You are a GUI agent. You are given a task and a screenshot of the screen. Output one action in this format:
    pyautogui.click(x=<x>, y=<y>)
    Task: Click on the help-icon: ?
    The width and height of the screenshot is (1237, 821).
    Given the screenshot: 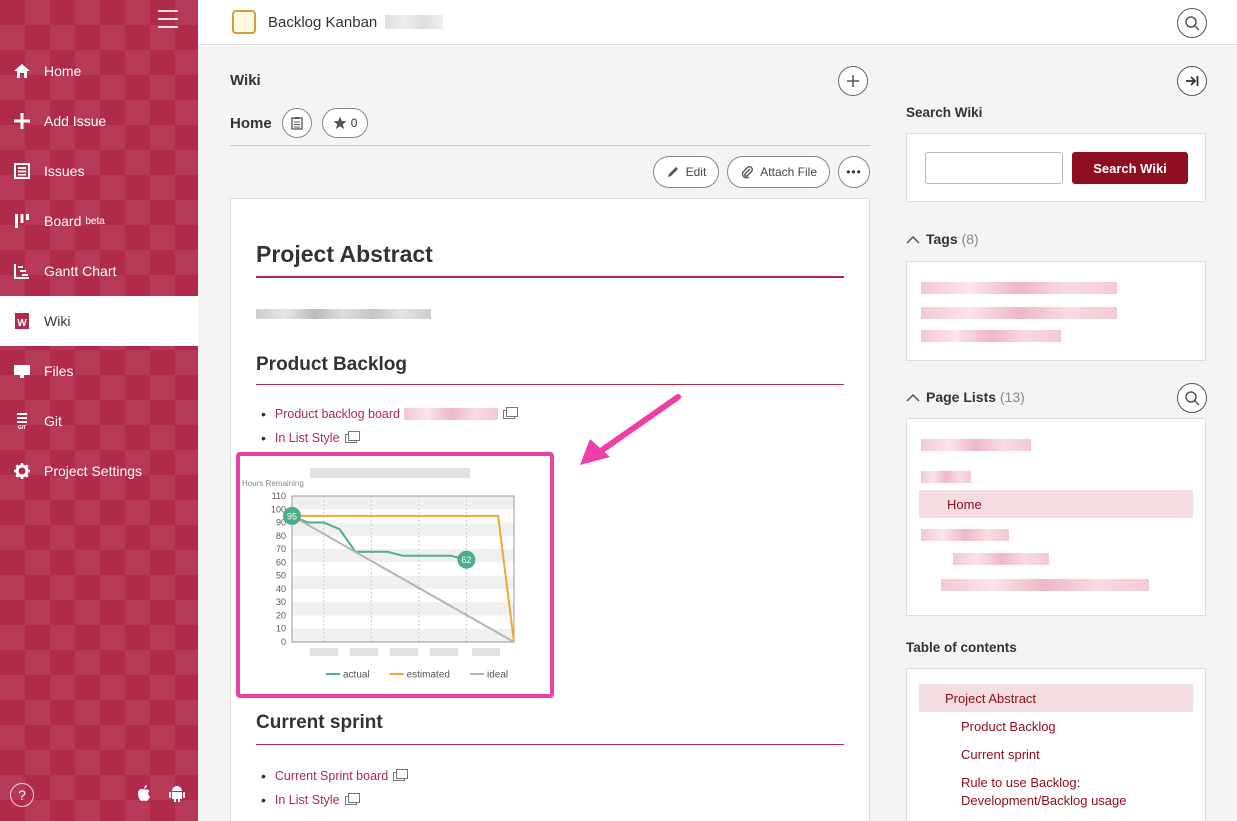 What is the action you would take?
    pyautogui.click(x=22, y=795)
    